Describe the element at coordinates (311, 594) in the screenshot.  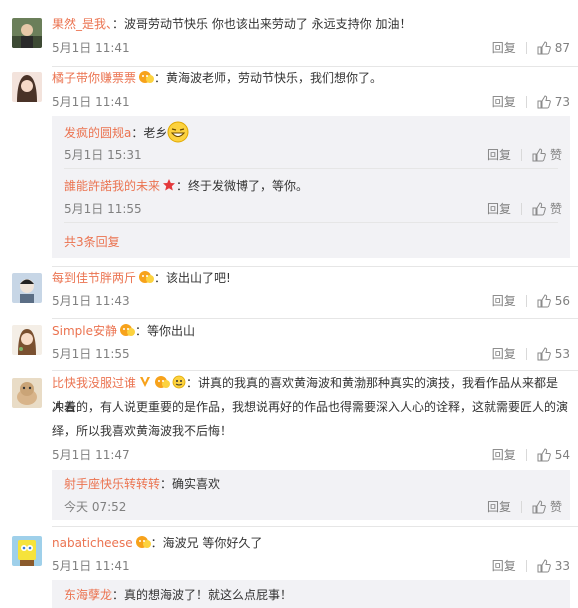
I see `reply-list: 东海孽龙：真的想海波了！就这么点屁事！` at that location.